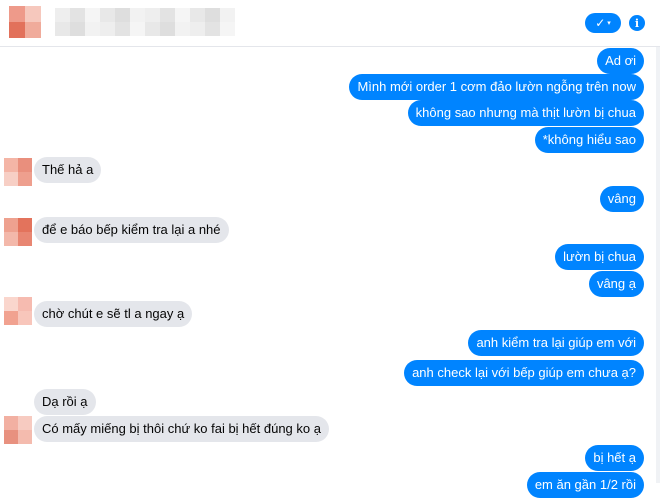 The height and width of the screenshot is (498, 660). What do you see at coordinates (131, 230) in the screenshot?
I see `message-incoming: để e báo bếp kiểm tra lại a nhé` at bounding box center [131, 230].